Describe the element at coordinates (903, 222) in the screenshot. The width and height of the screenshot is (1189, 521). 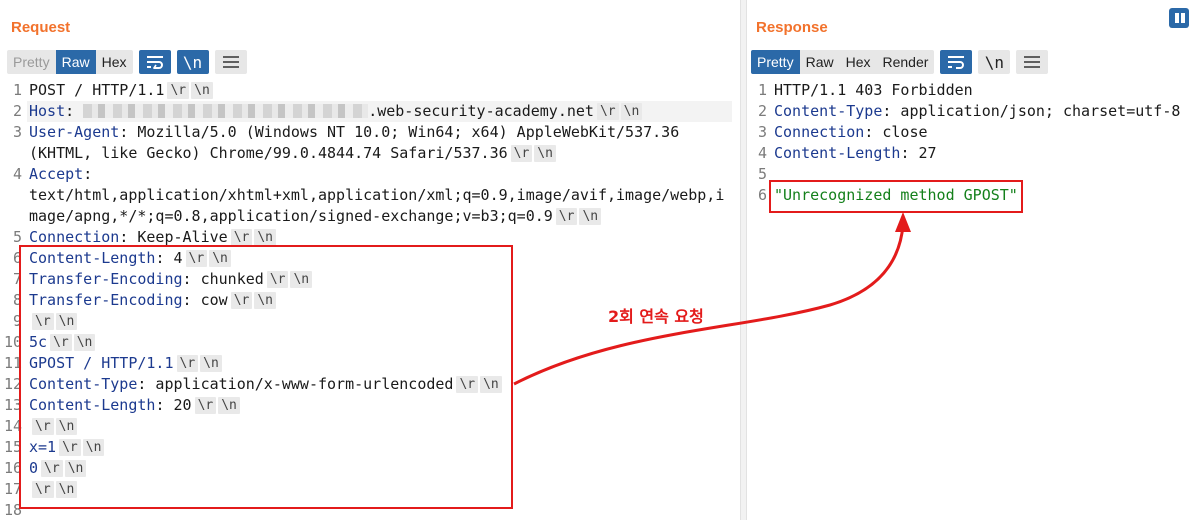
I see `arrow-head` at that location.